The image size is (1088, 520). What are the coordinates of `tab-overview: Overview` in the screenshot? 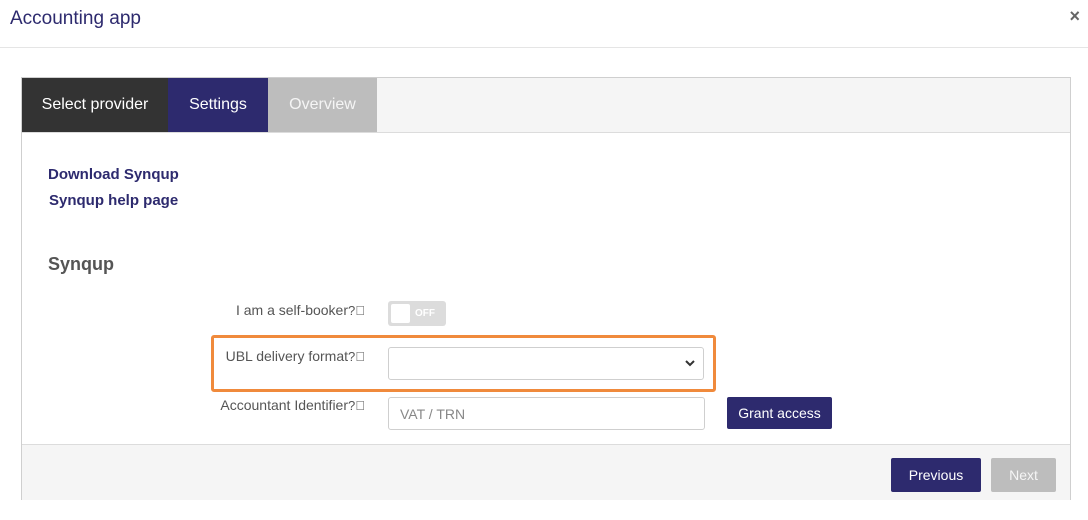 It's located at (322, 105).